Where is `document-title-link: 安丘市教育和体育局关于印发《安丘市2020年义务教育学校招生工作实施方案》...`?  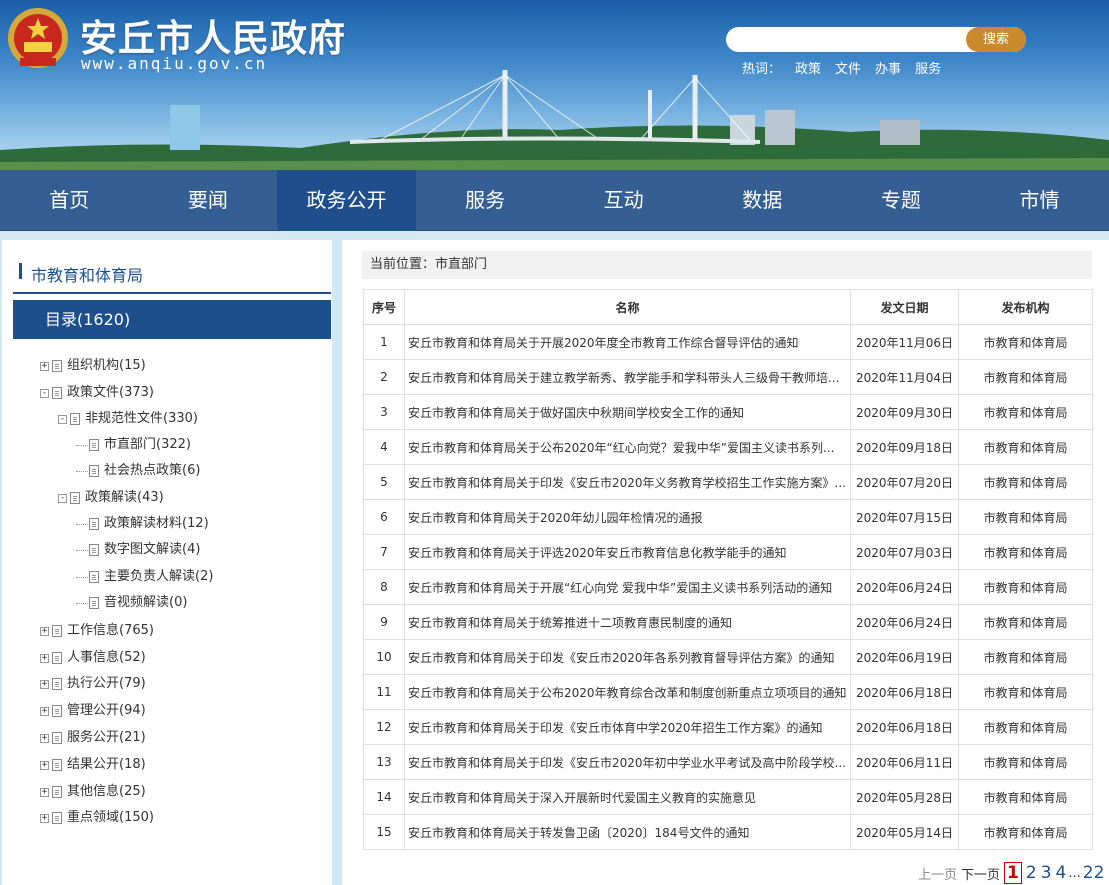
document-title-link: 安丘市教育和体育局关于印发《安丘市2020年义务教育学校招生工作实施方案》... is located at coordinates (627, 482).